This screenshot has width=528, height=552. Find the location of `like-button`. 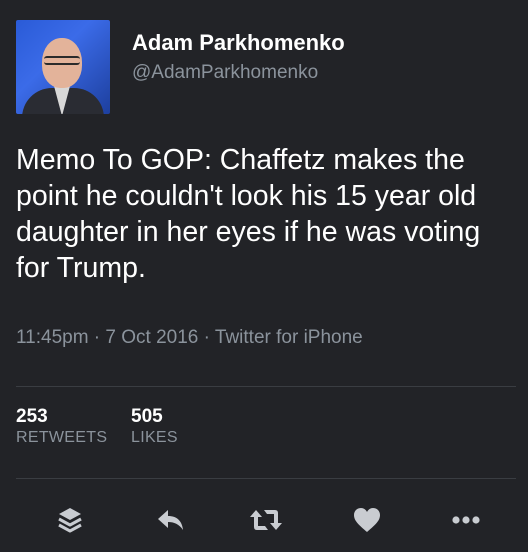

like-button is located at coordinates (367, 520).